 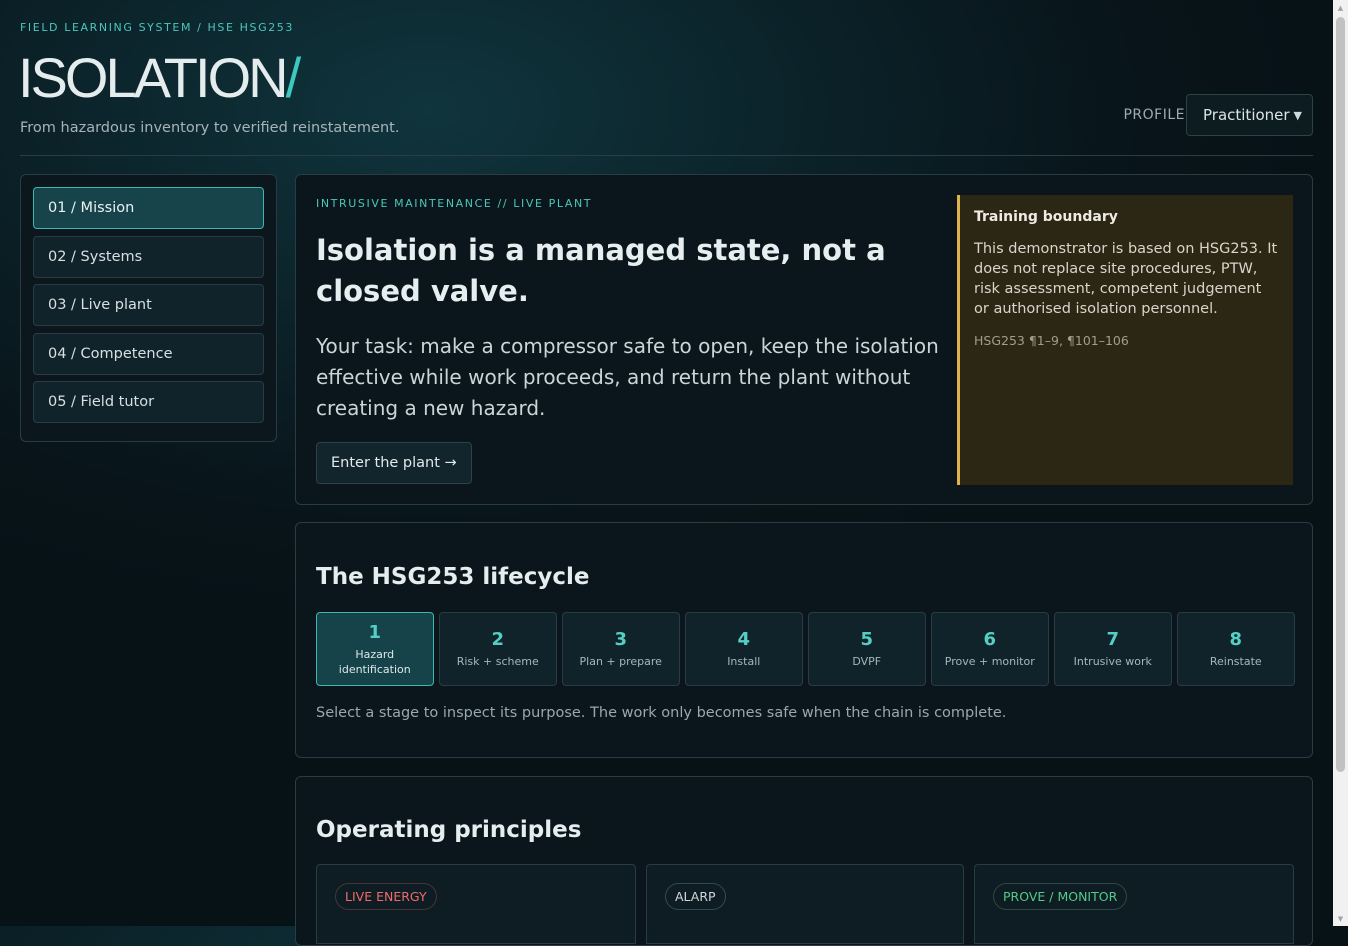 I want to click on scroll-up-icon: ▲, so click(x=1340, y=7).